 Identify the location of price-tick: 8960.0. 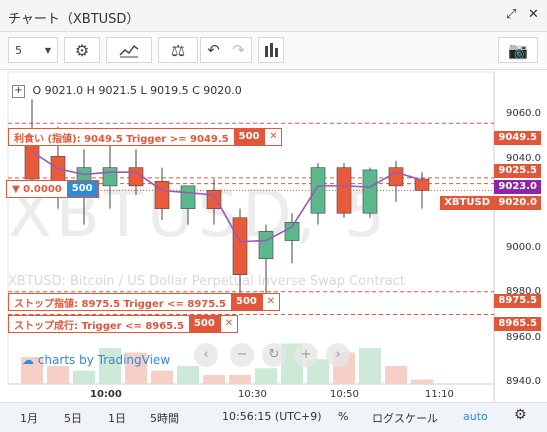
(523, 337).